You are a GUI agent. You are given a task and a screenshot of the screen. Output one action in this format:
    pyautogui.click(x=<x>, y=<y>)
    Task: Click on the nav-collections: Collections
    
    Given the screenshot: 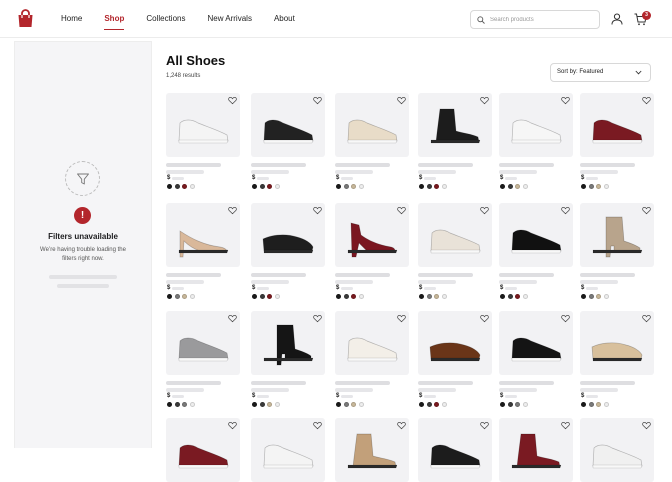 What is the action you would take?
    pyautogui.click(x=165, y=19)
    